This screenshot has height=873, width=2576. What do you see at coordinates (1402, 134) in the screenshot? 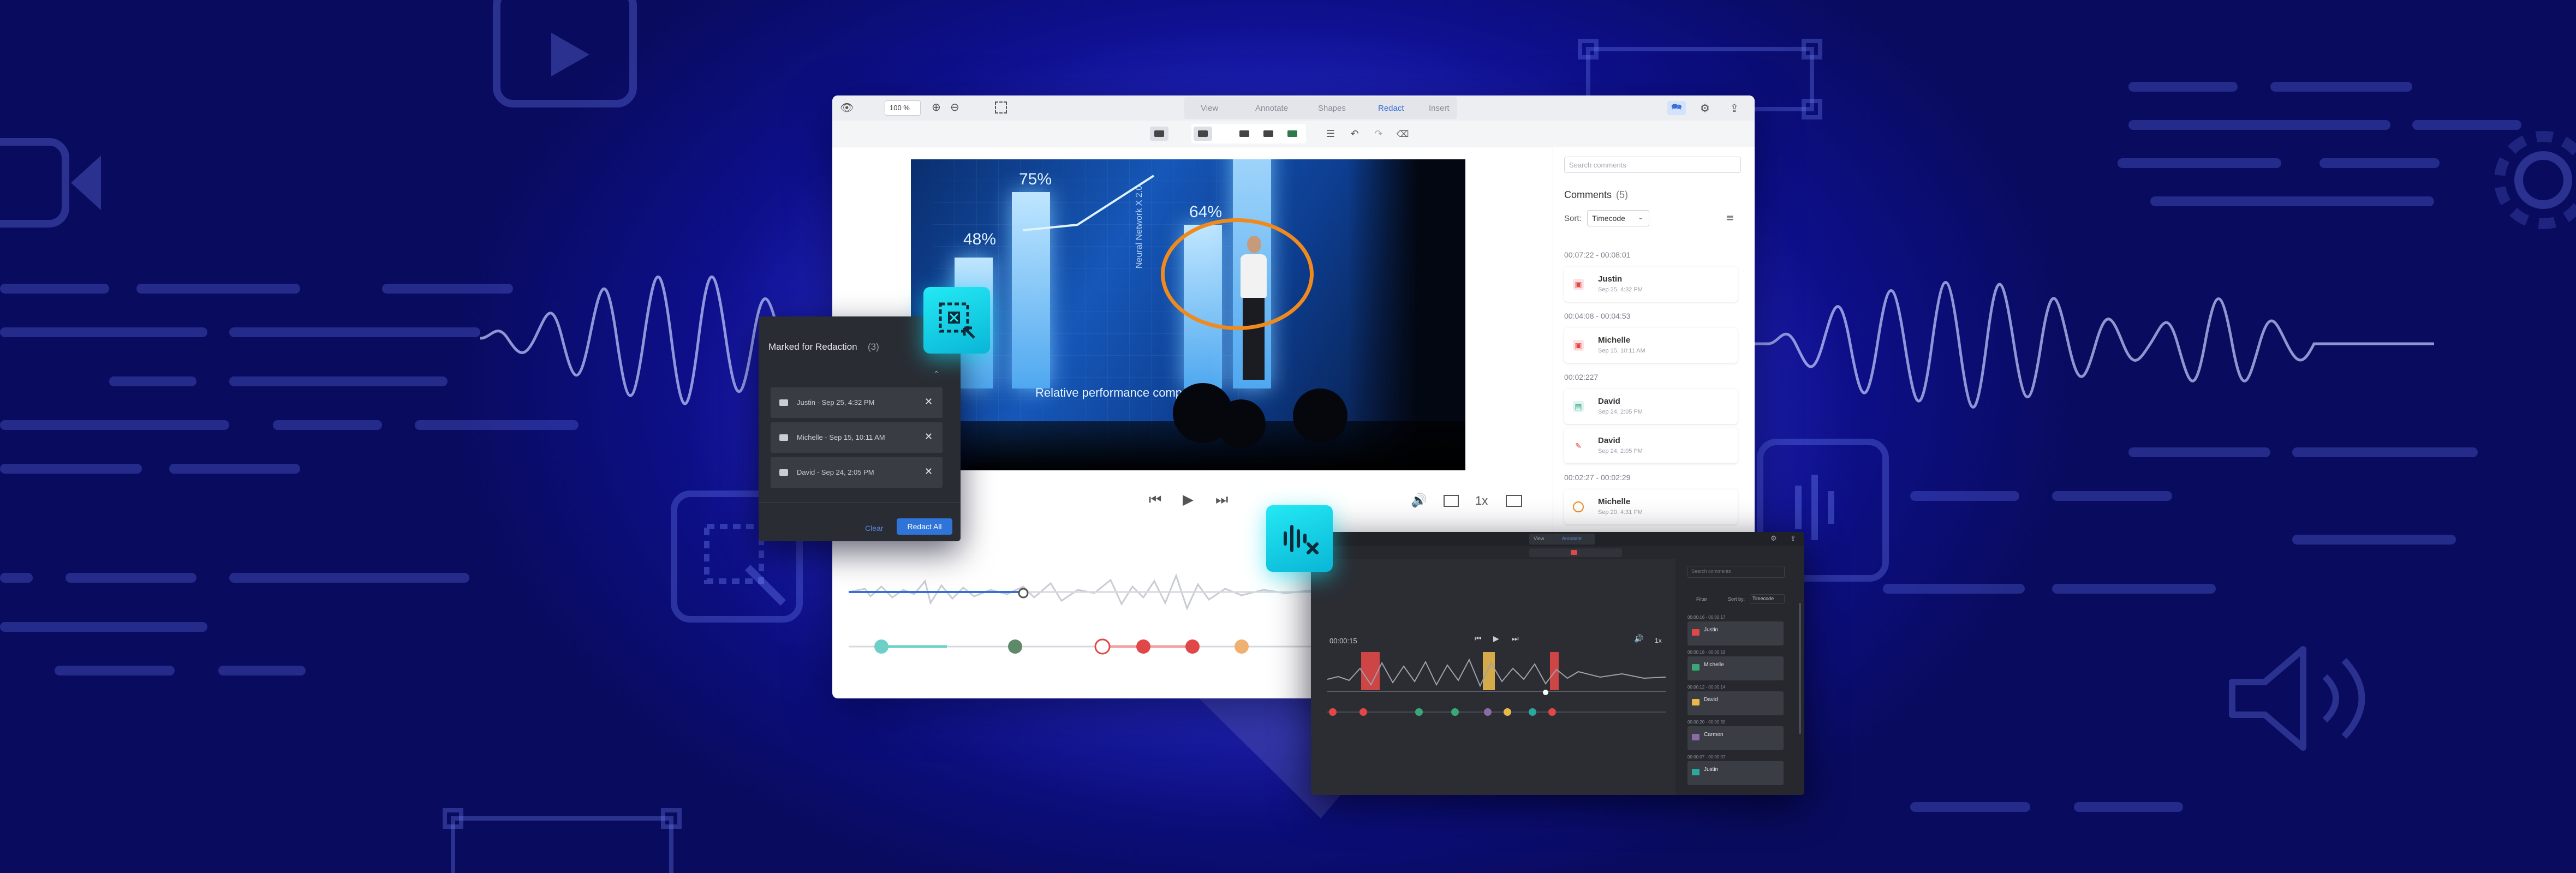
I see `eraser-button: ⌫` at bounding box center [1402, 134].